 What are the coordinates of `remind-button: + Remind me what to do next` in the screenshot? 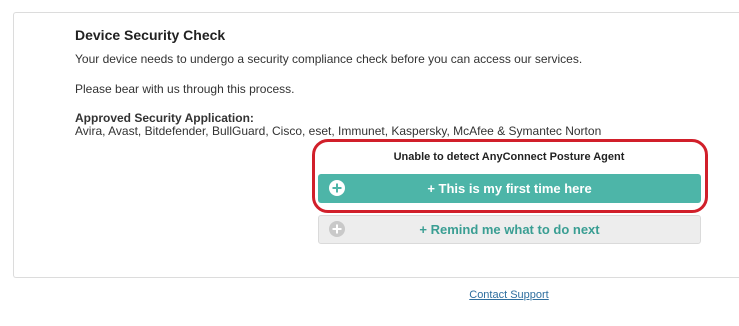 It's located at (509, 229).